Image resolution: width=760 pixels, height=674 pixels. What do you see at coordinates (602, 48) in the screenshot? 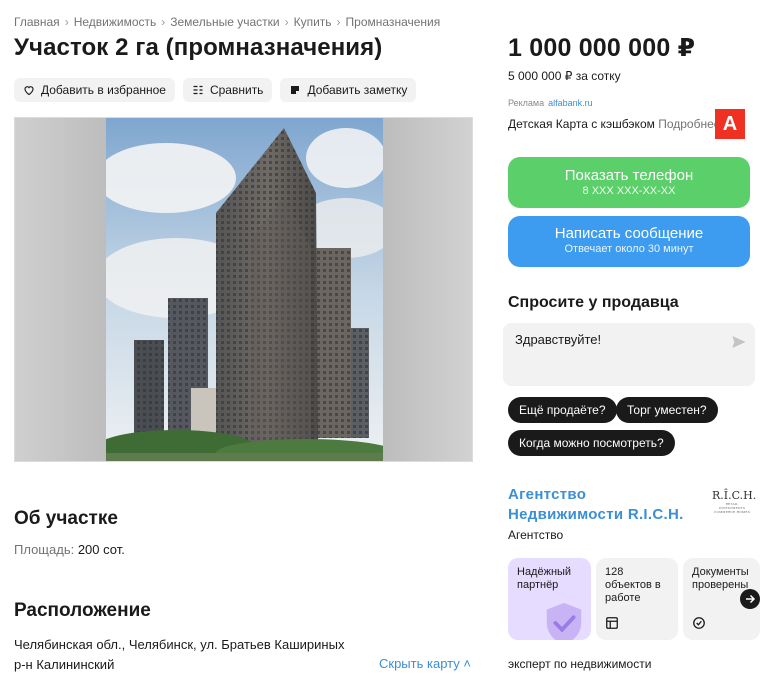
I see `price-total: 1 000 000 000 ₽` at bounding box center [602, 48].